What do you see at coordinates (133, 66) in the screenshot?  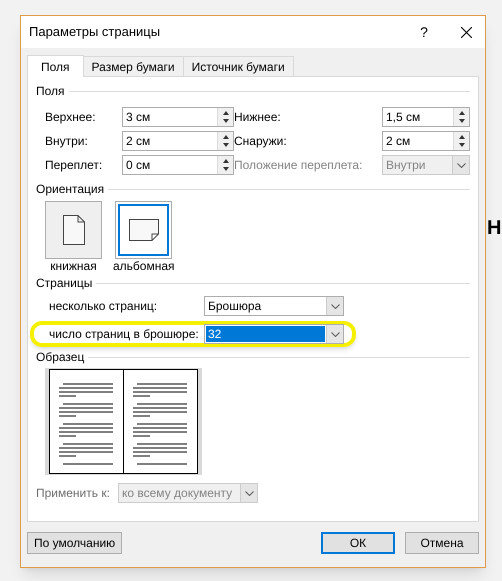 I see `tab: Размер бумаги` at bounding box center [133, 66].